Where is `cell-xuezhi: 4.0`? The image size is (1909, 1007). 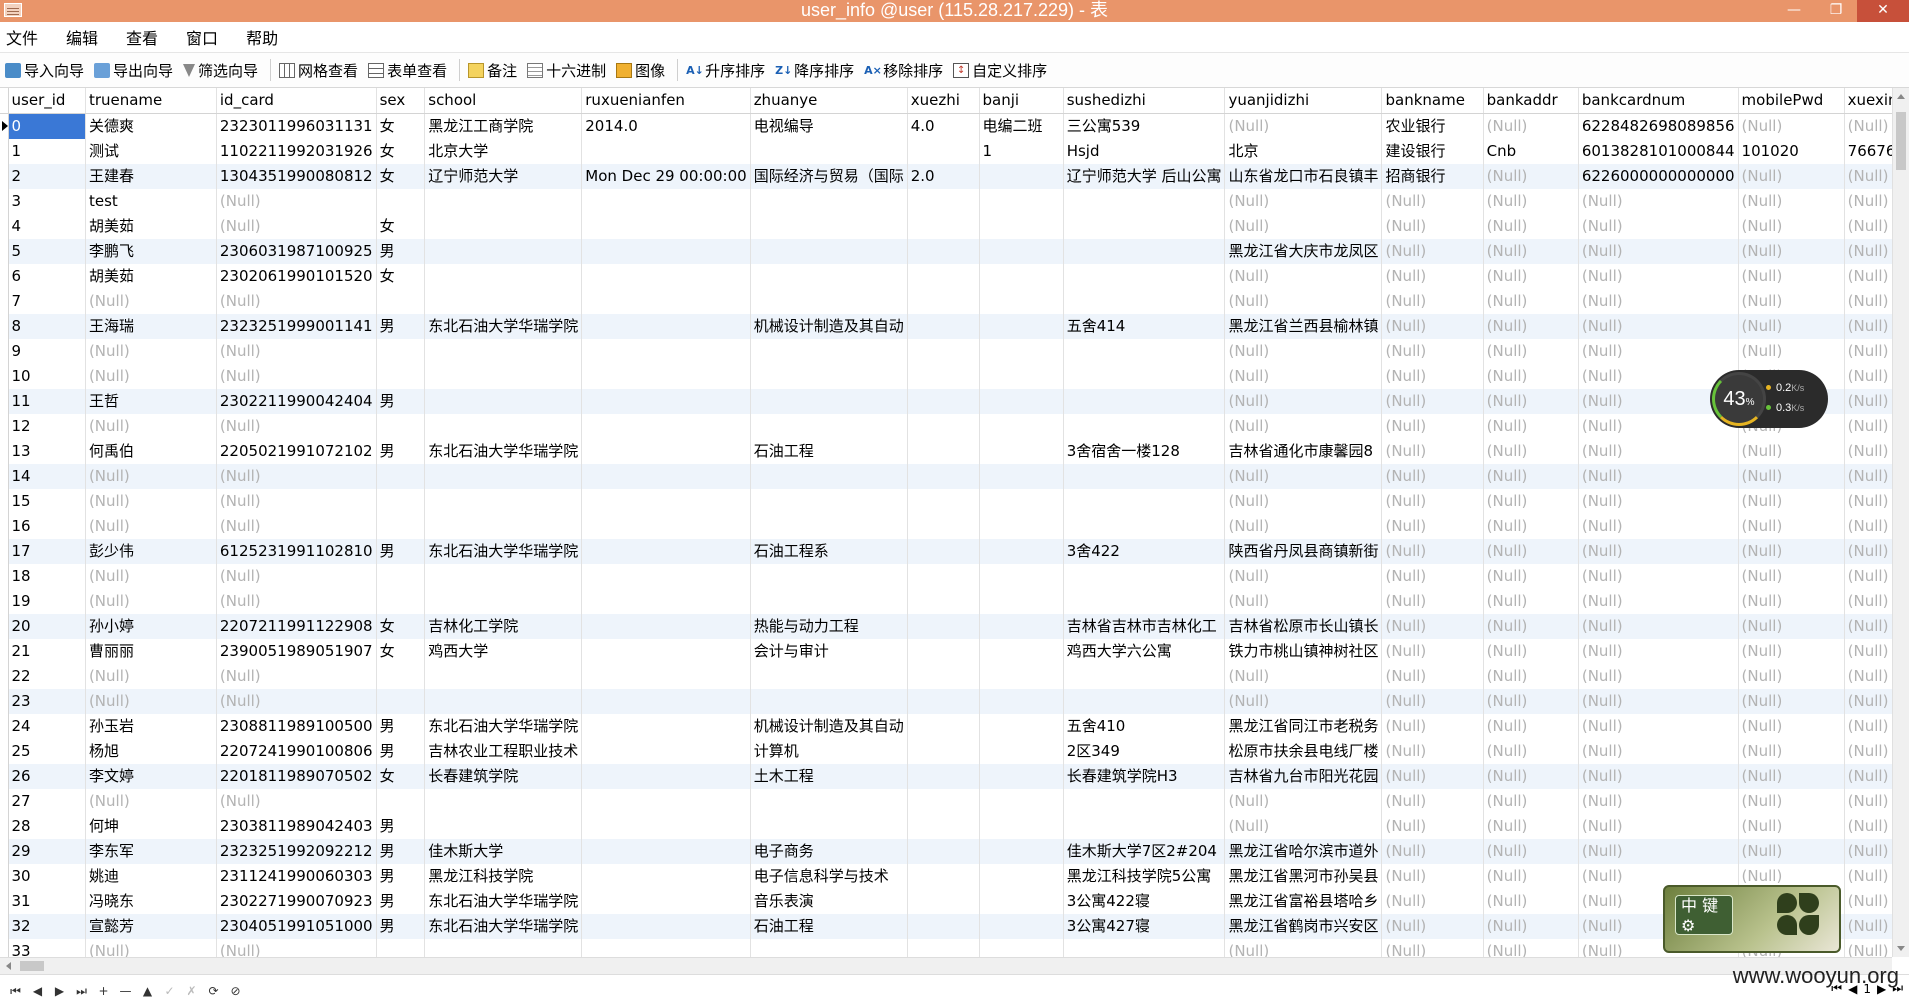
cell-xuezhi: 4.0 is located at coordinates (943, 126).